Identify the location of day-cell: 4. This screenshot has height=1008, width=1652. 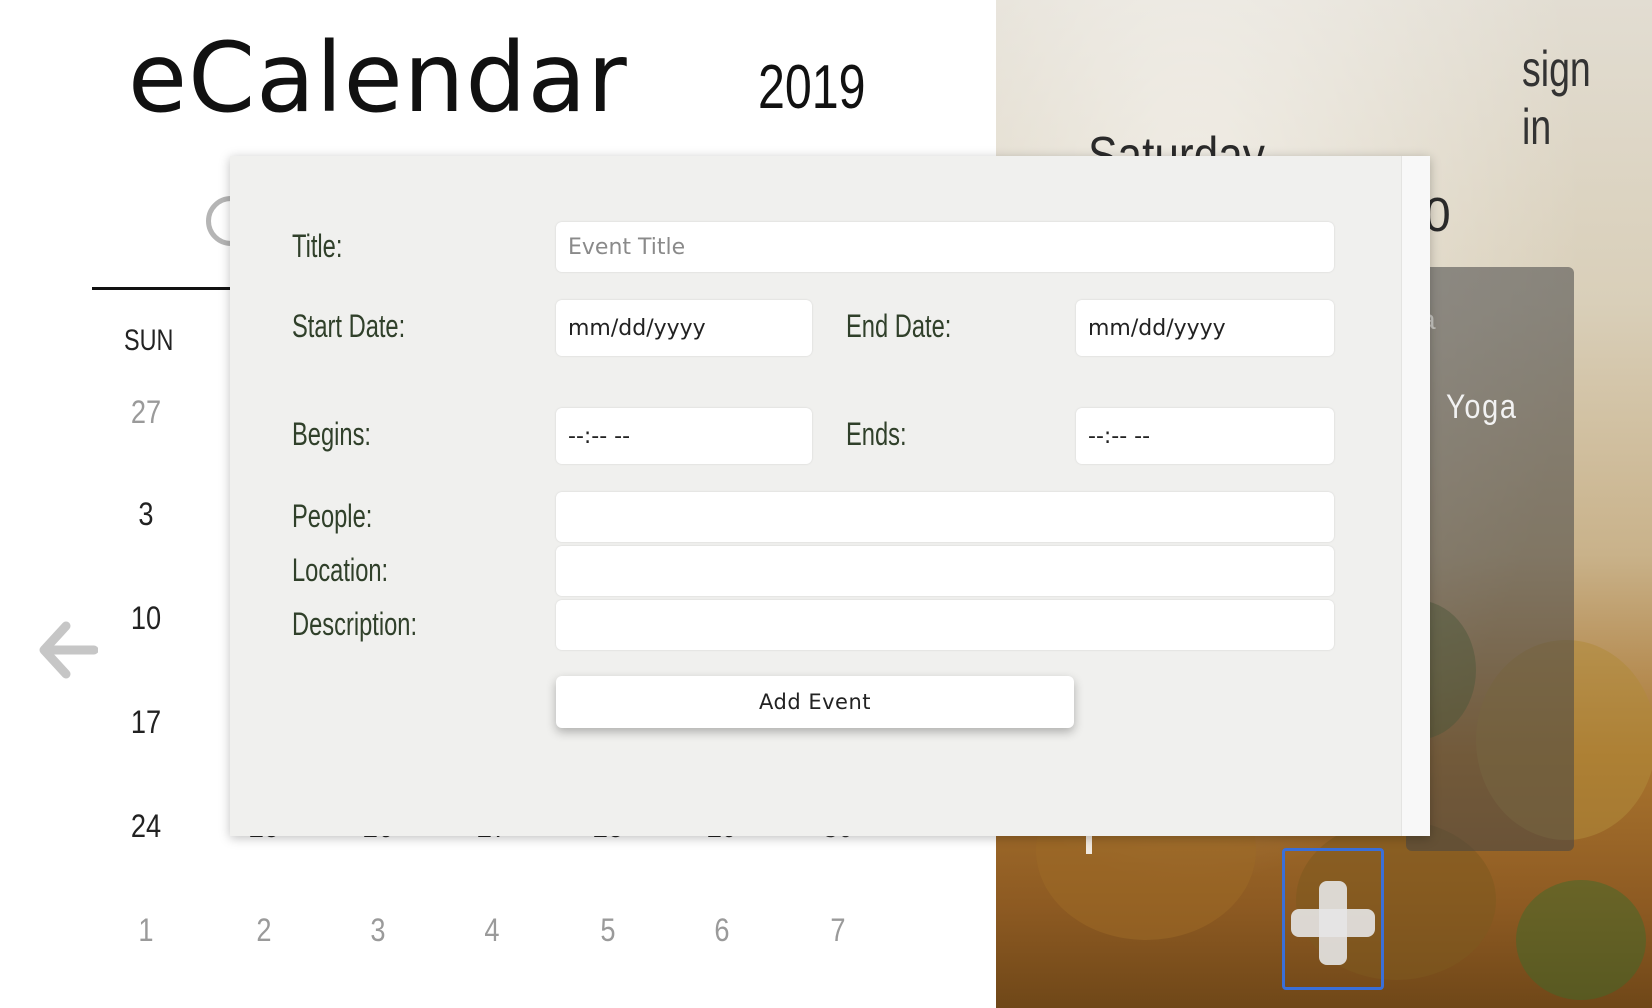
(492, 930).